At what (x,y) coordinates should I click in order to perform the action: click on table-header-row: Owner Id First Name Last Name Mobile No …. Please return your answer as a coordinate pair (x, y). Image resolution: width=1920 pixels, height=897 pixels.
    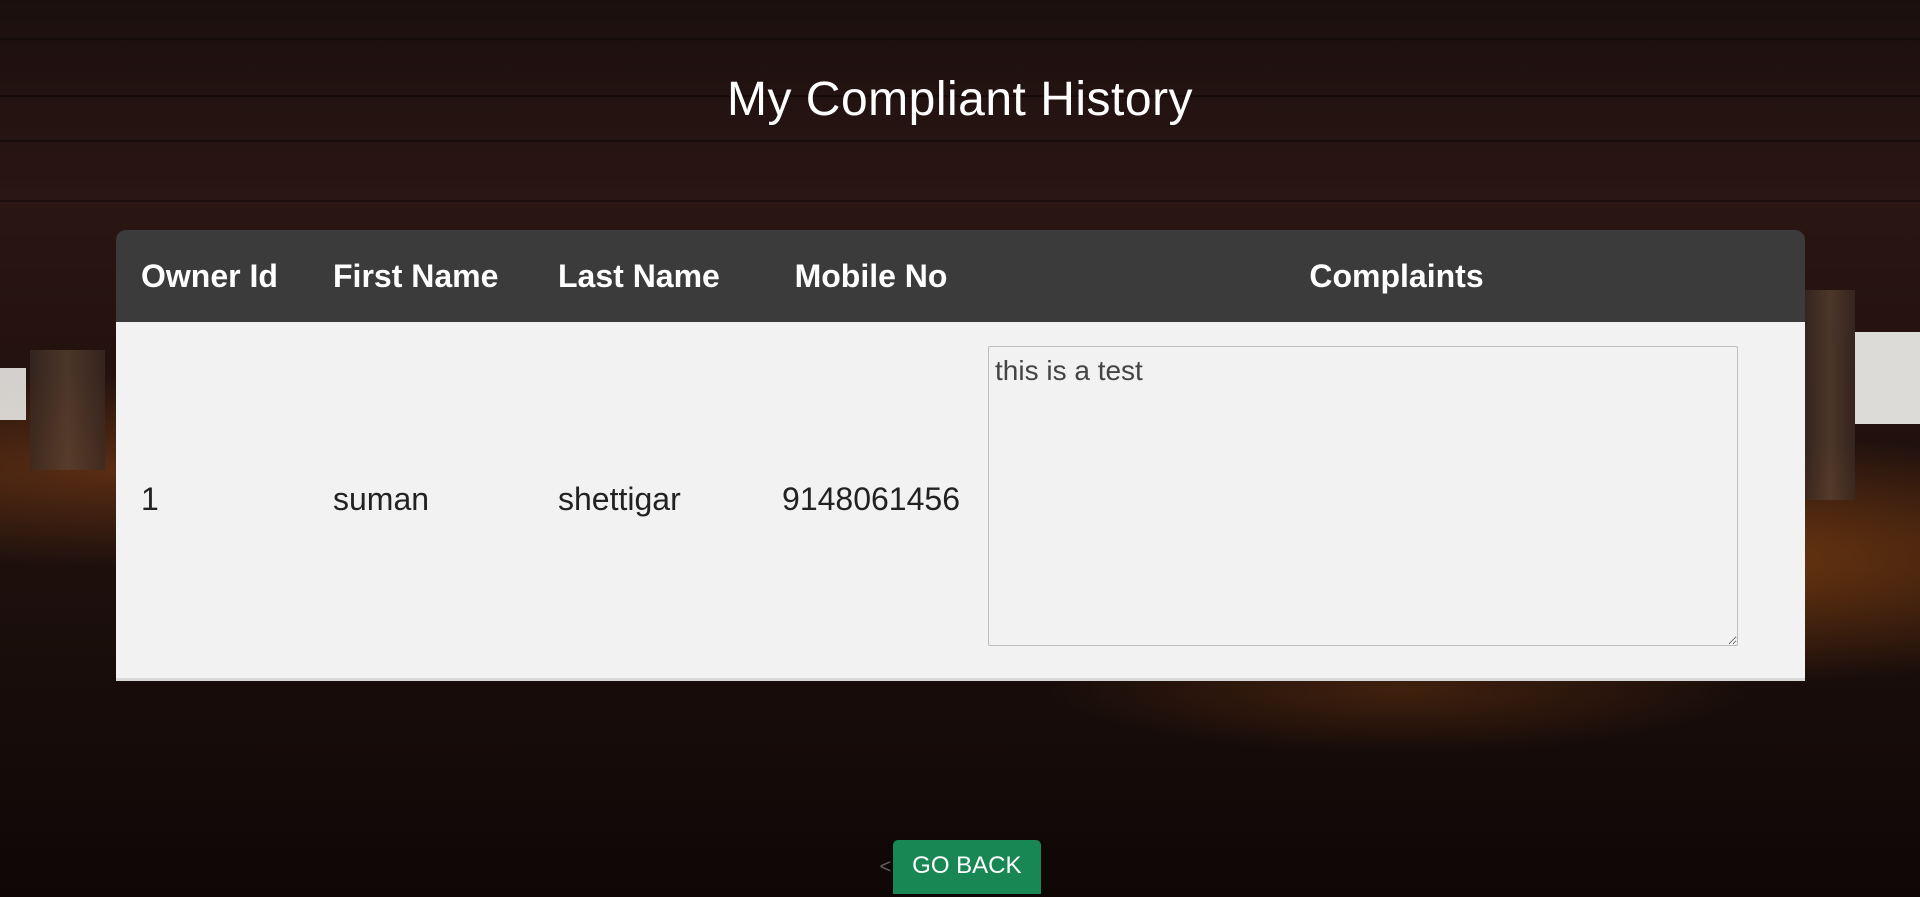
    Looking at the image, I should click on (960, 276).